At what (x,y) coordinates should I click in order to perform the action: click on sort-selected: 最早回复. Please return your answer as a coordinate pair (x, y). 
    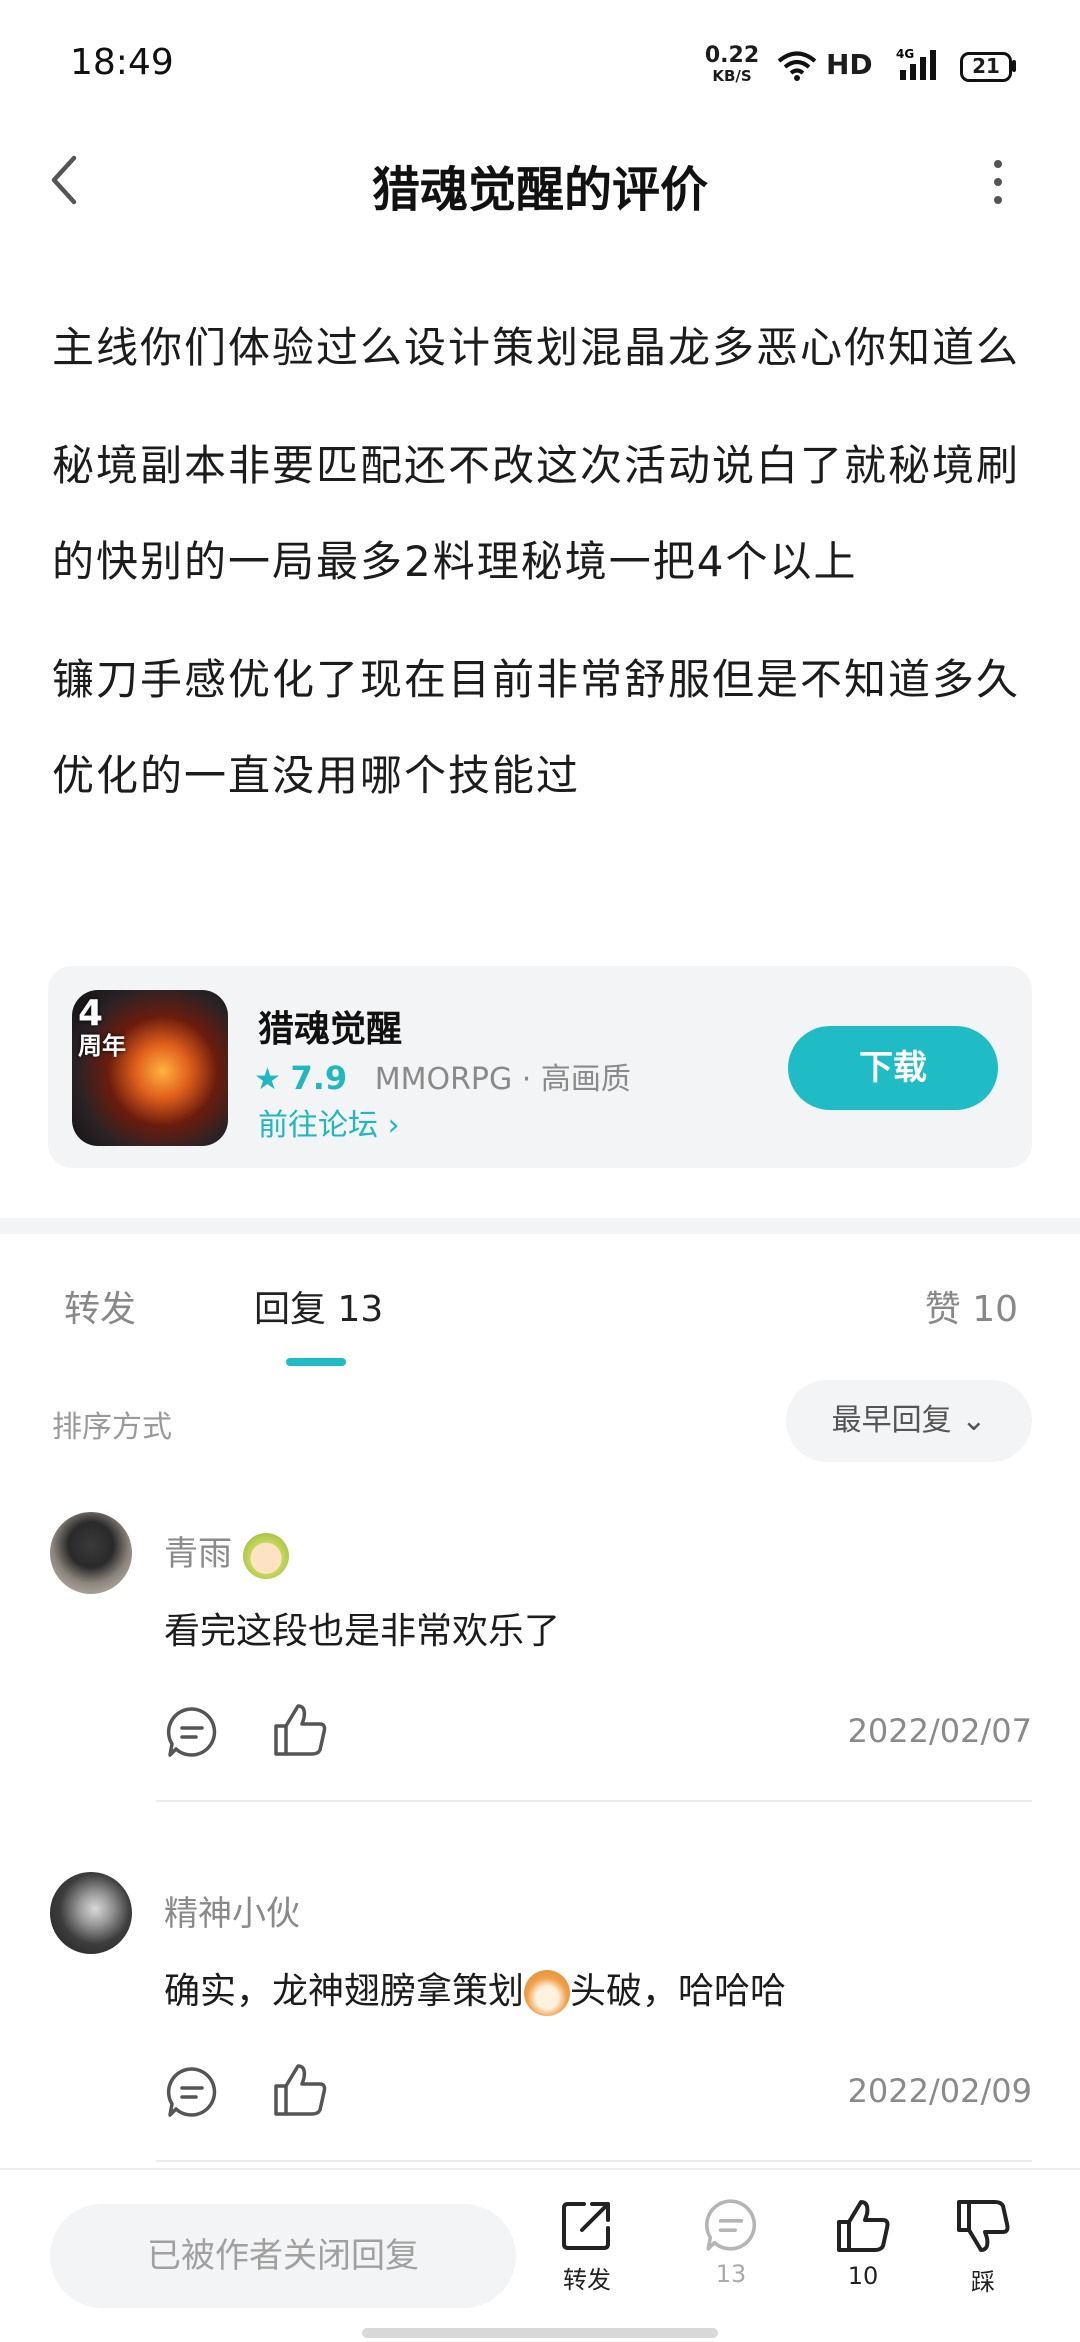
    Looking at the image, I should click on (891, 1420).